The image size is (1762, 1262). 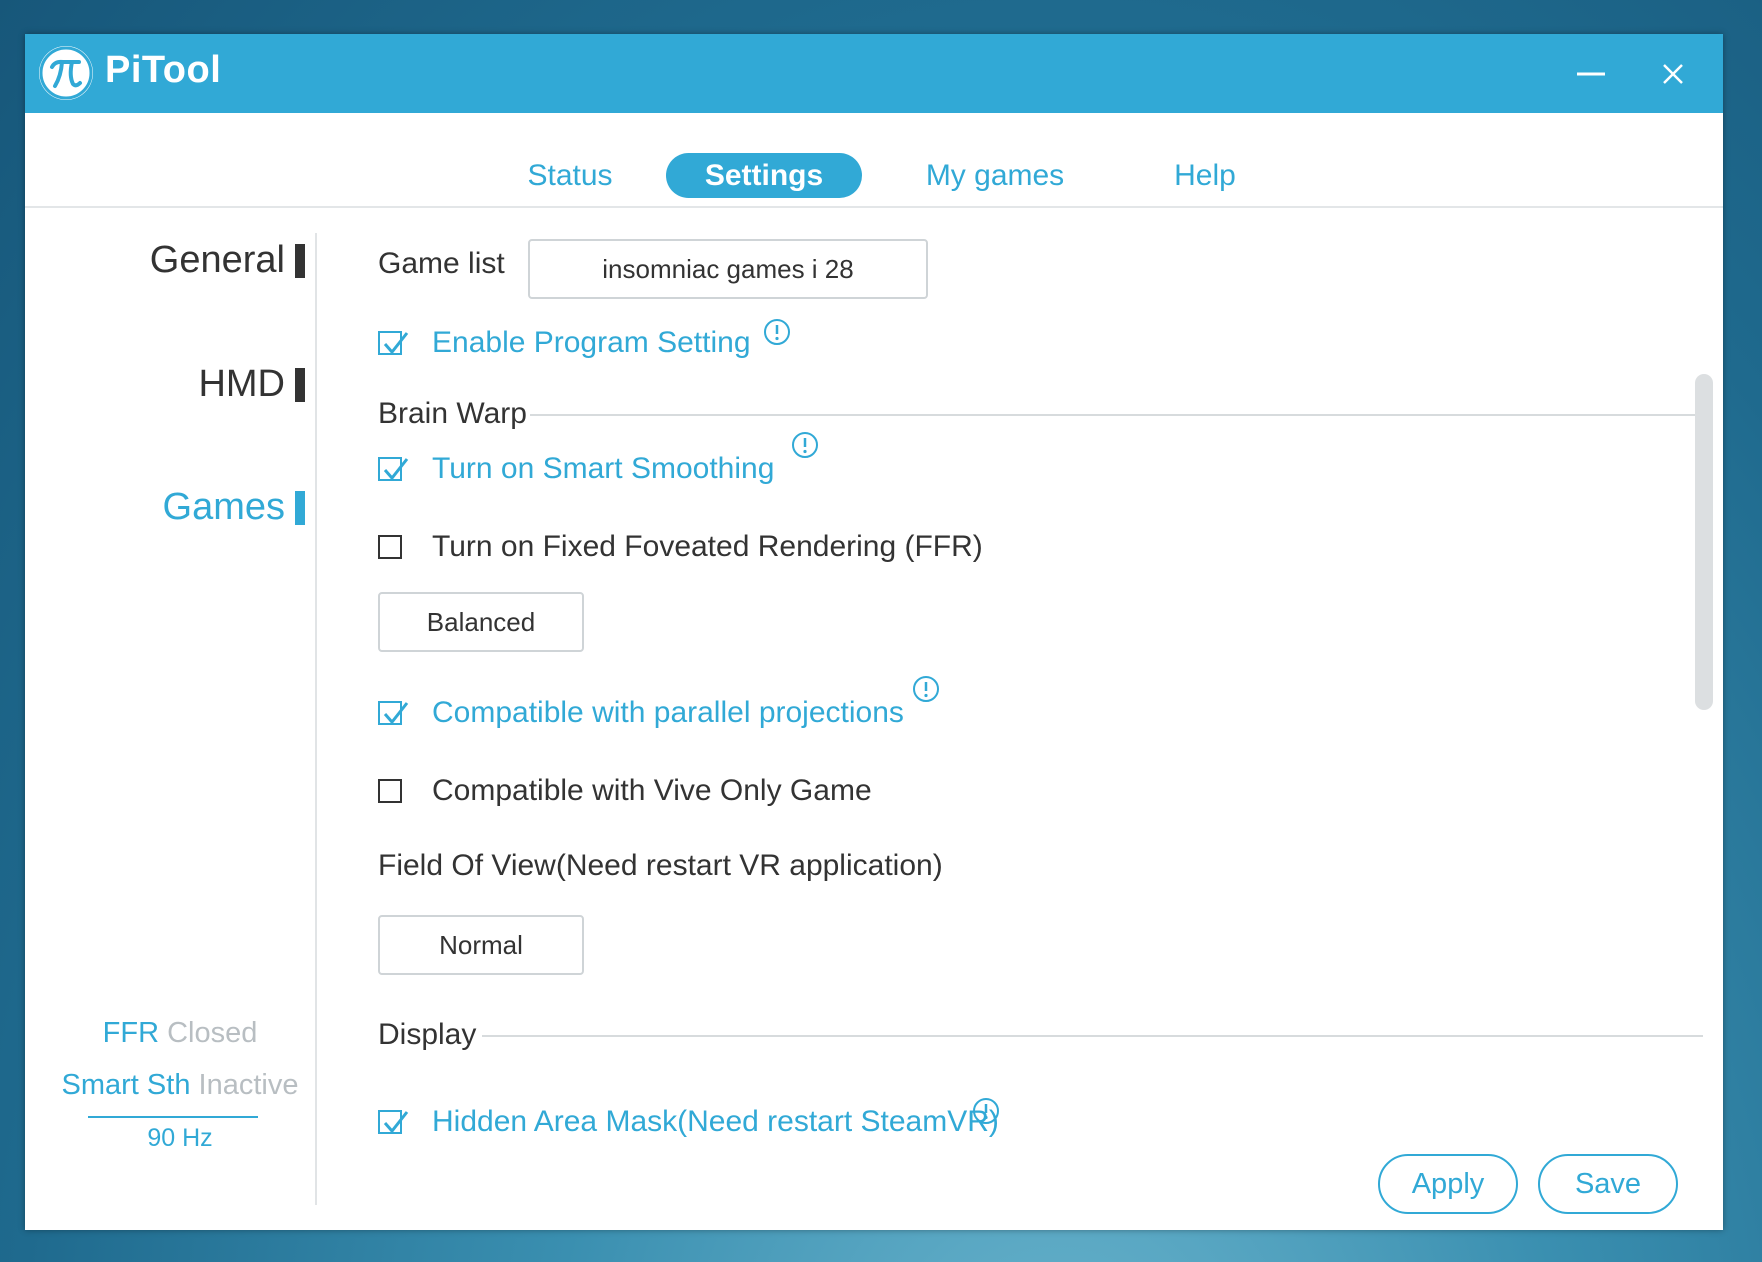 What do you see at coordinates (652, 790) in the screenshot?
I see `vive-only-label: Compatible with Vive Only Game` at bounding box center [652, 790].